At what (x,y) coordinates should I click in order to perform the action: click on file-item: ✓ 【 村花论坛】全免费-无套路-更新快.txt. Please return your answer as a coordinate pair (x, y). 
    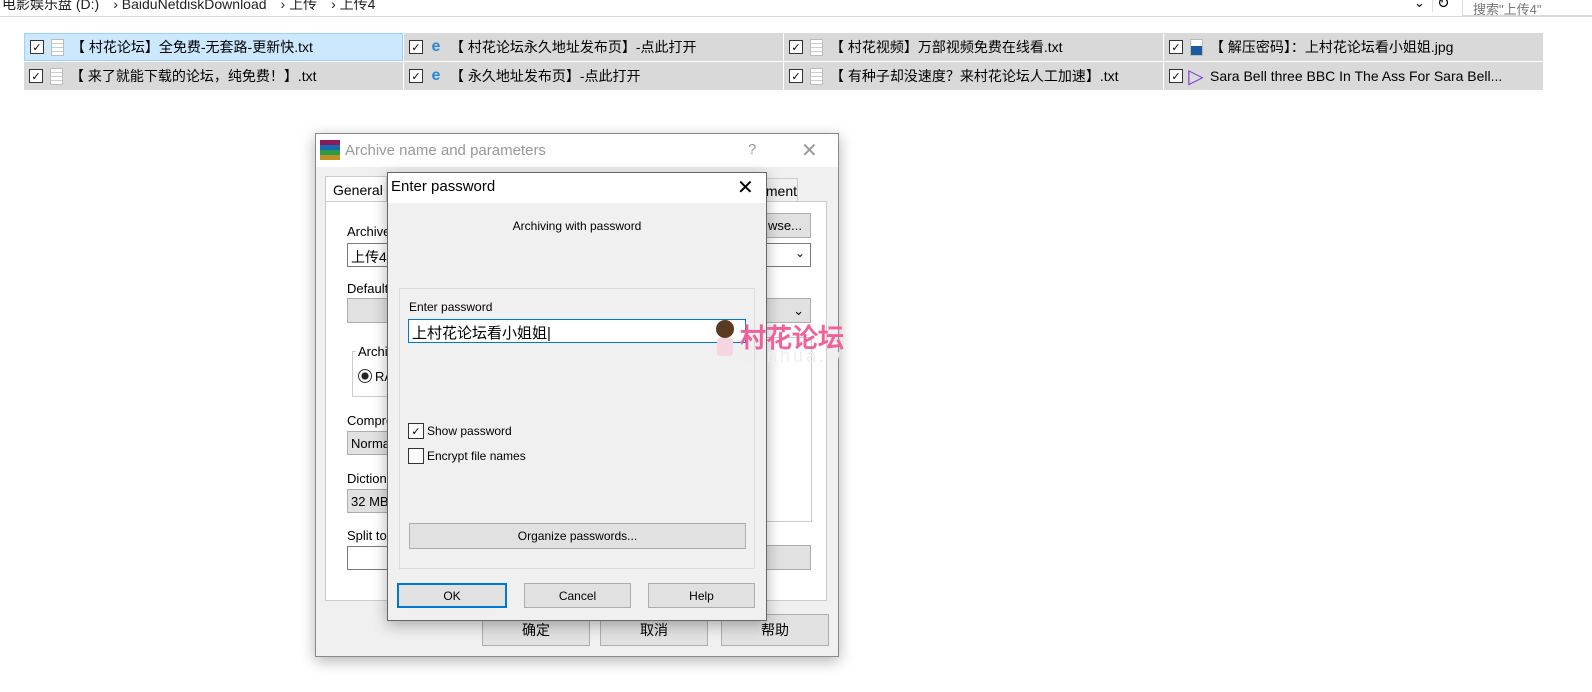
    Looking at the image, I should click on (213, 47).